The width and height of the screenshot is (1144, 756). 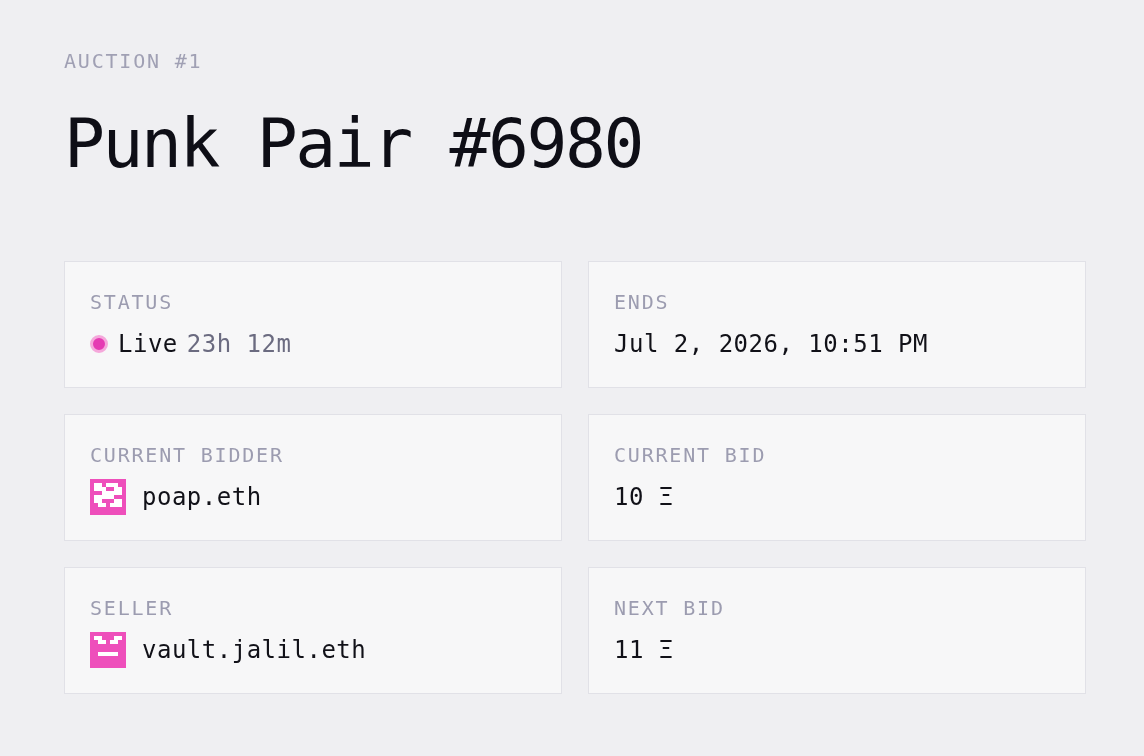 I want to click on card-label: CURRENT BID, so click(x=691, y=455).